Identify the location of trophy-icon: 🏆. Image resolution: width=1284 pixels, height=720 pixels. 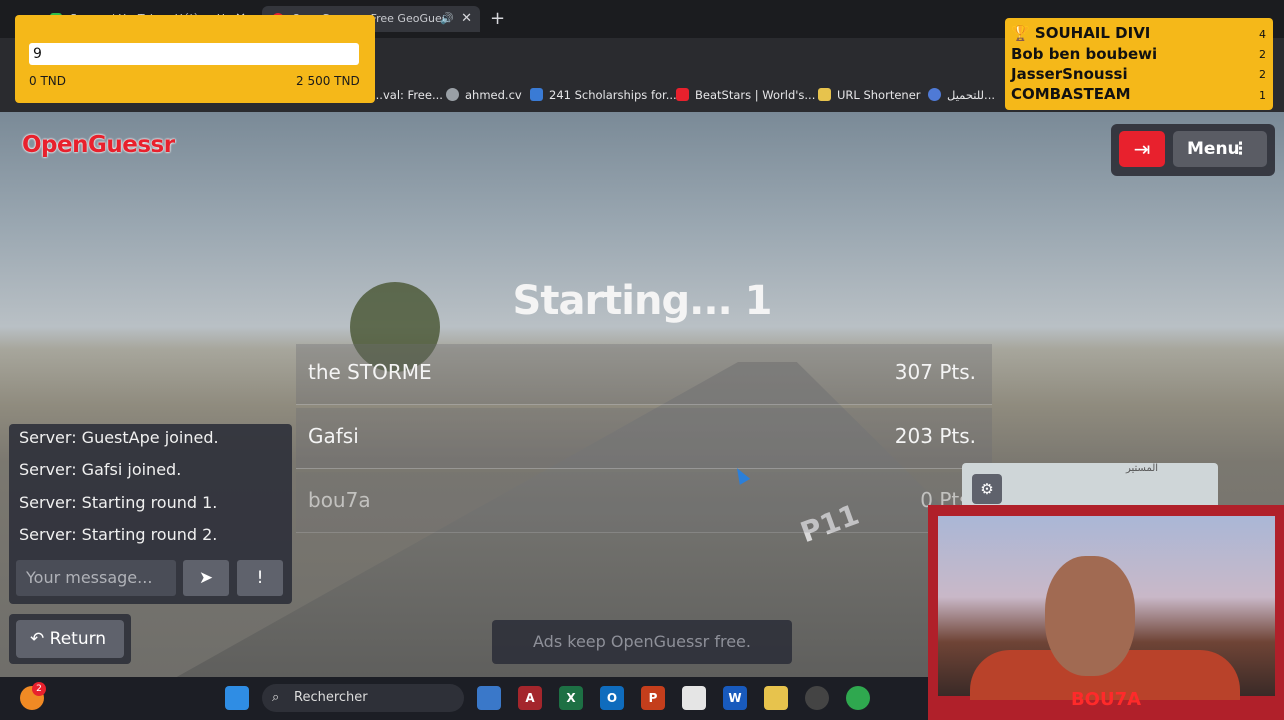
(1023, 33).